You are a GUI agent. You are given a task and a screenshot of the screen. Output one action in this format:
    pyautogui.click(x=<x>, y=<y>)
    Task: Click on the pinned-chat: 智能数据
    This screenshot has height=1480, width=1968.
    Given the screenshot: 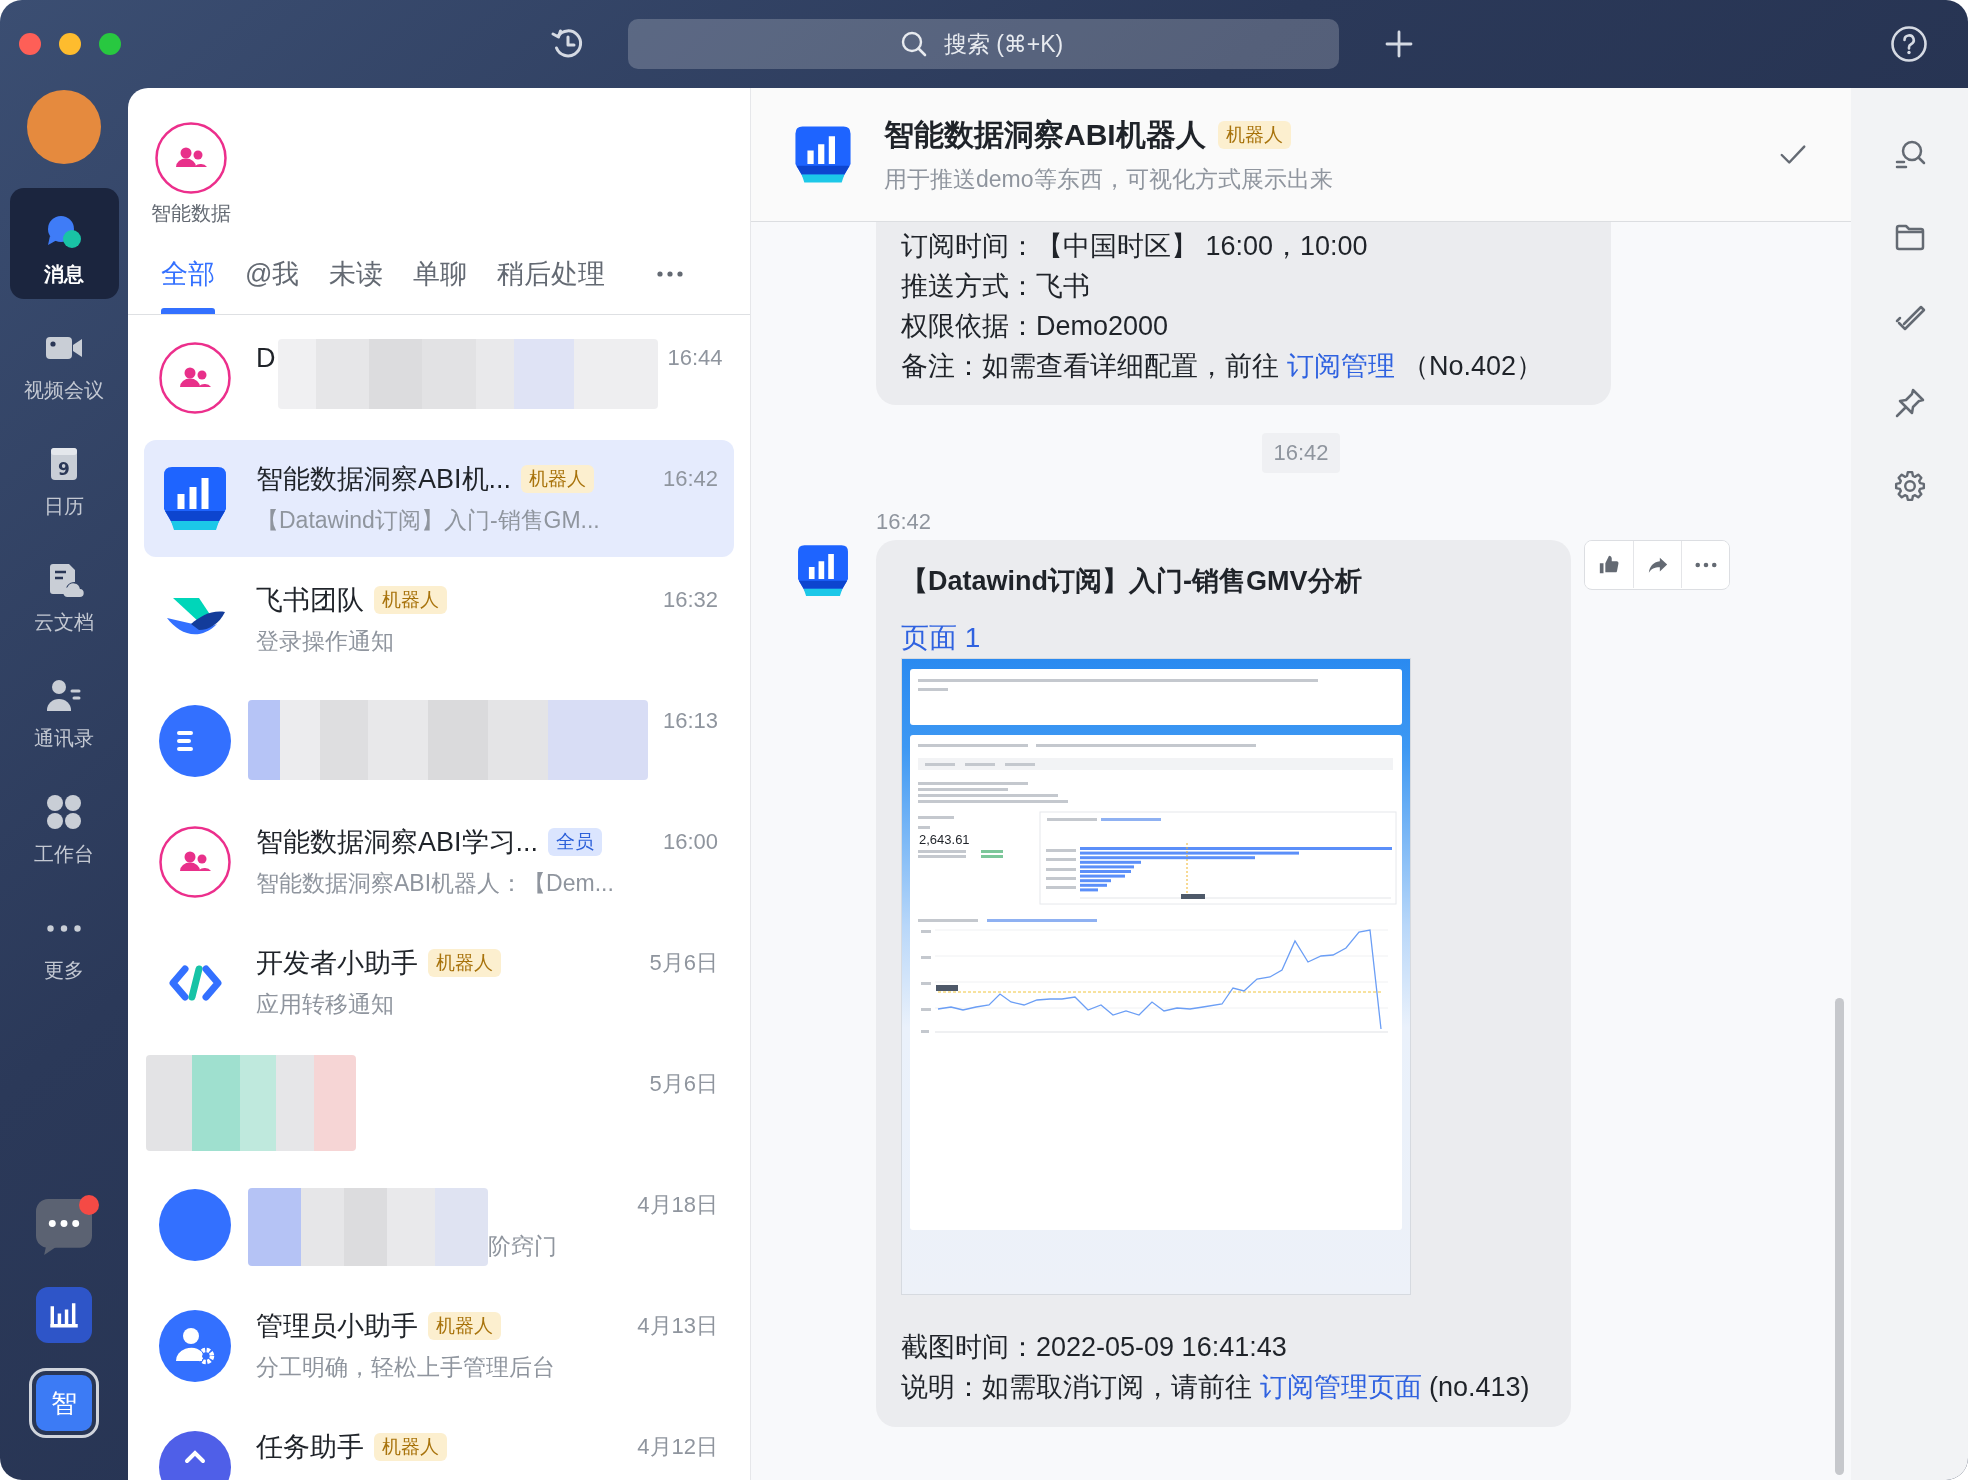 What is the action you would take?
    pyautogui.click(x=191, y=174)
    